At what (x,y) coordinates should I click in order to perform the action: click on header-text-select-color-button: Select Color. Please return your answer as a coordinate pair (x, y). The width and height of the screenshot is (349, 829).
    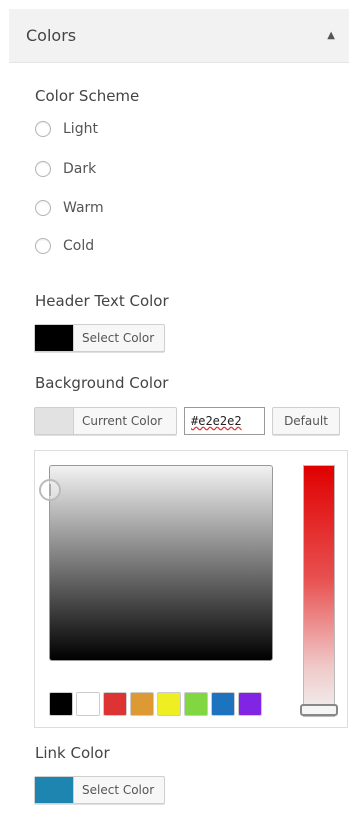
    Looking at the image, I should click on (99, 338).